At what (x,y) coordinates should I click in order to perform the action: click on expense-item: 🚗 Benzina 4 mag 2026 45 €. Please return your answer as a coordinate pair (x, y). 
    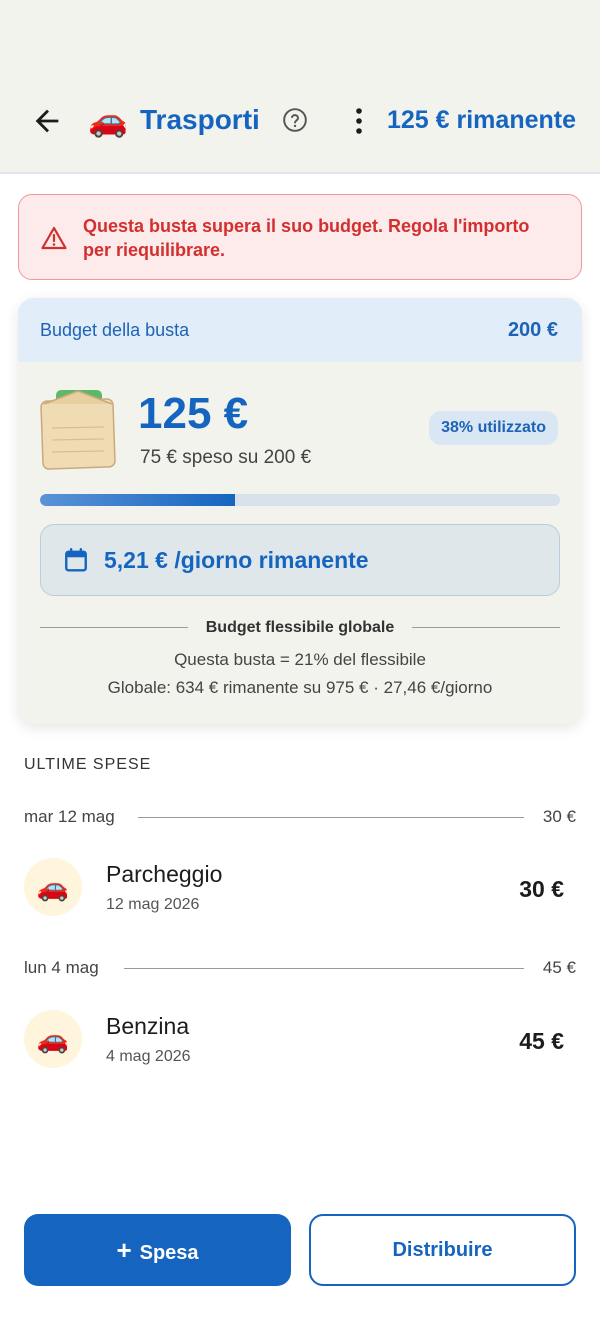
    Looking at the image, I should click on (300, 1040).